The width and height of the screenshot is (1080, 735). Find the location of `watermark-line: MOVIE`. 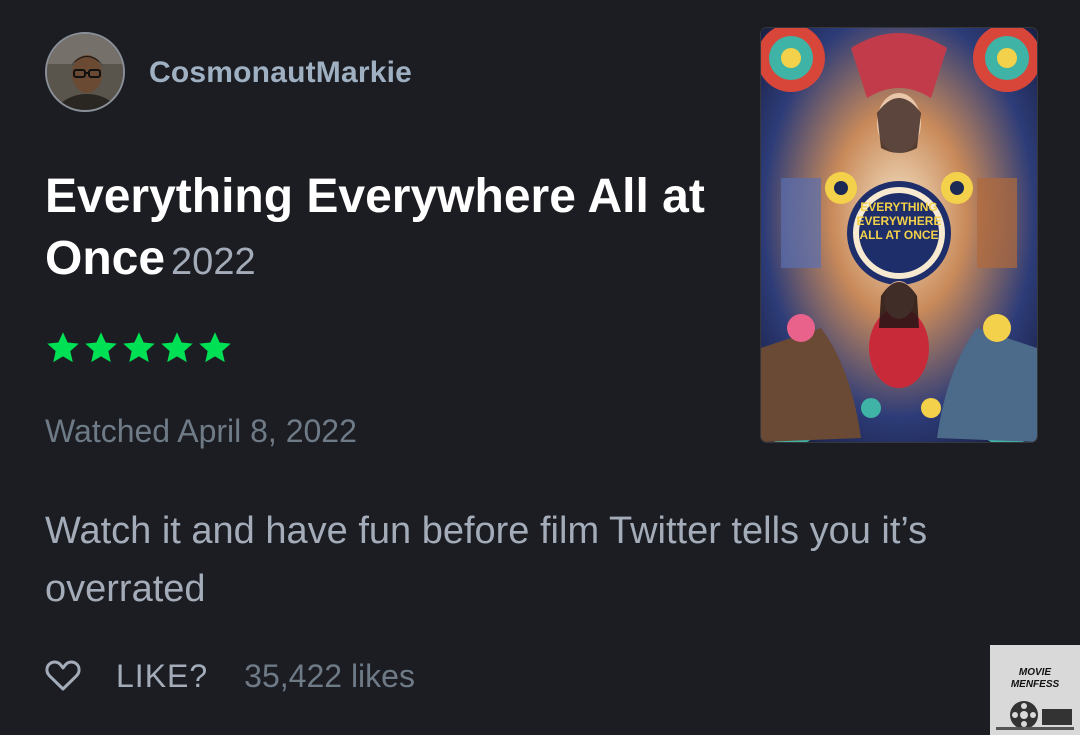

watermark-line: MOVIE is located at coordinates (1035, 672).